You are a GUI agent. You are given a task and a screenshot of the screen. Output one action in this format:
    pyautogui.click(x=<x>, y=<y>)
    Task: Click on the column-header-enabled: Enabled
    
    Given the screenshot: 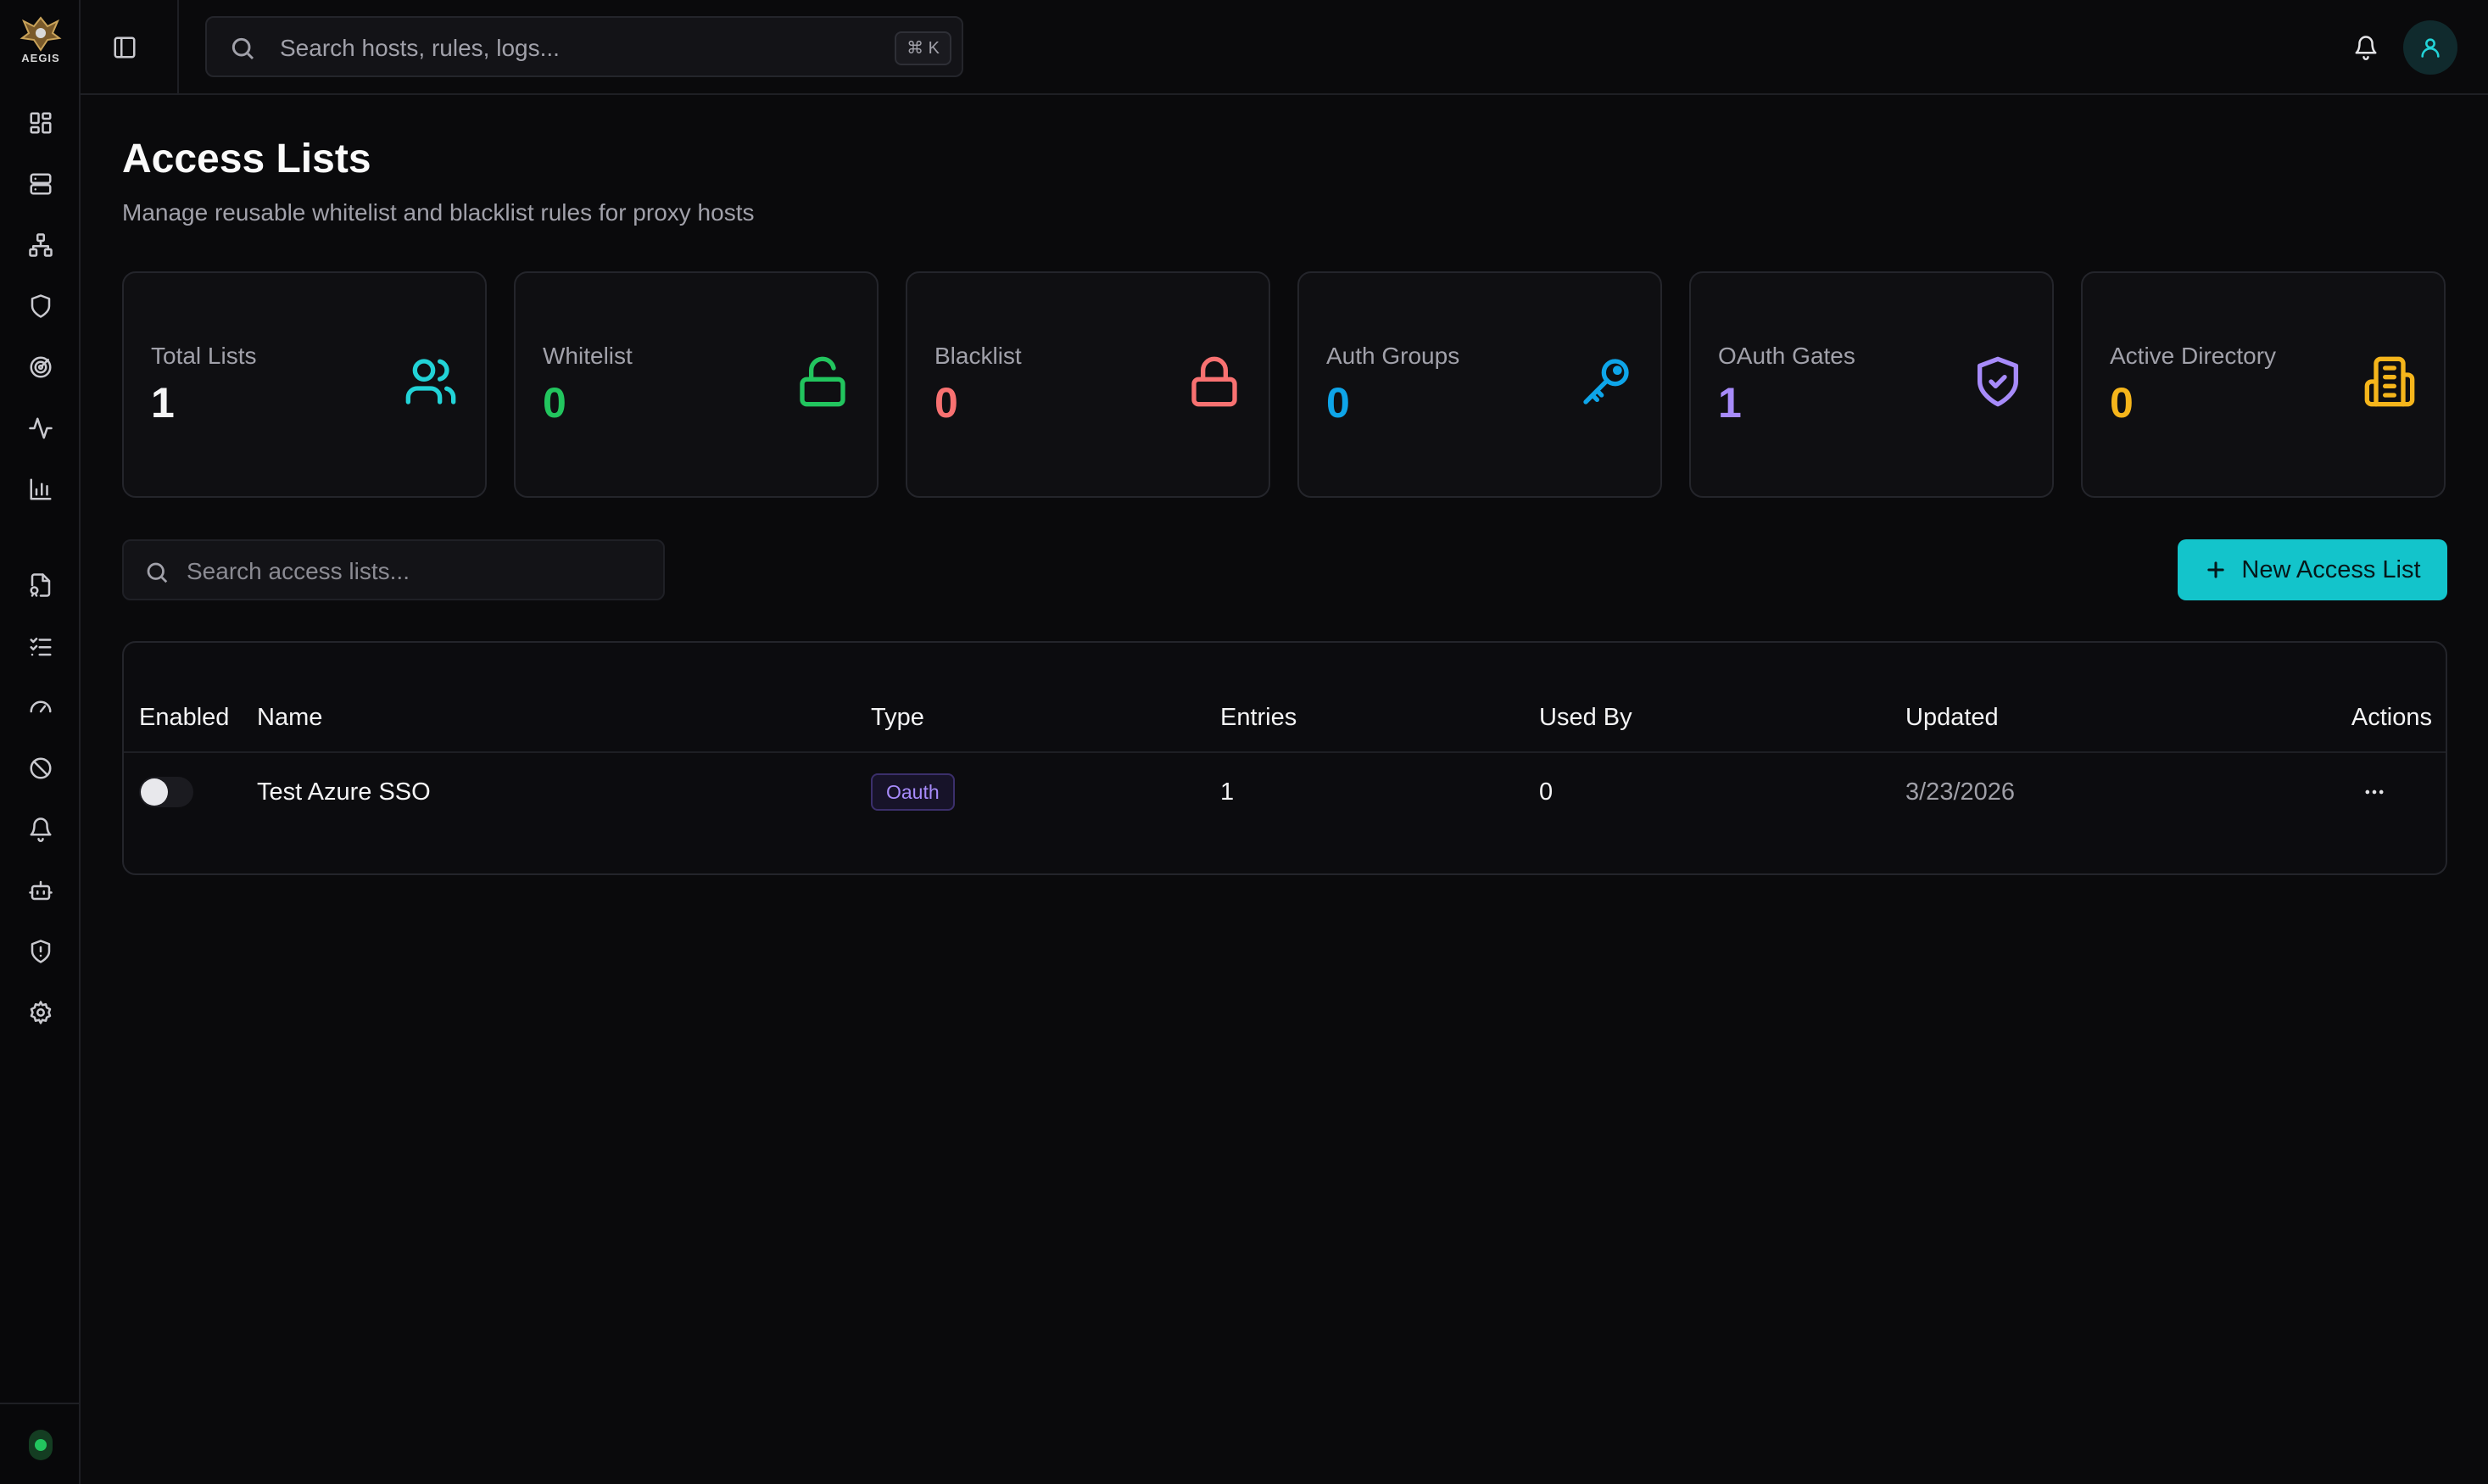 What is the action you would take?
    pyautogui.click(x=184, y=718)
    